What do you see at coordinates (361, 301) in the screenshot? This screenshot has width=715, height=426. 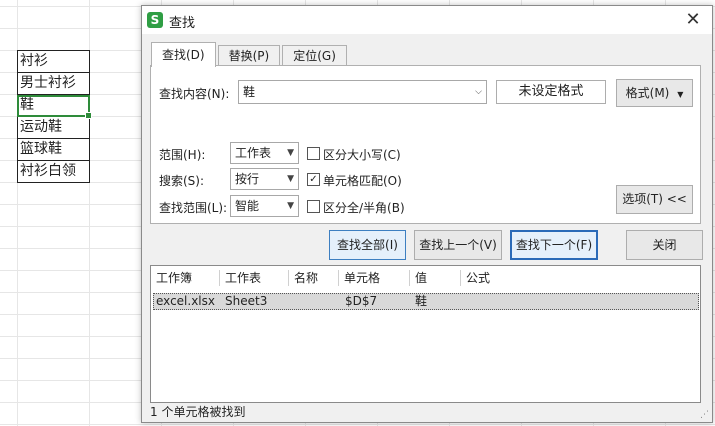 I see `result-cell: $D$7` at bounding box center [361, 301].